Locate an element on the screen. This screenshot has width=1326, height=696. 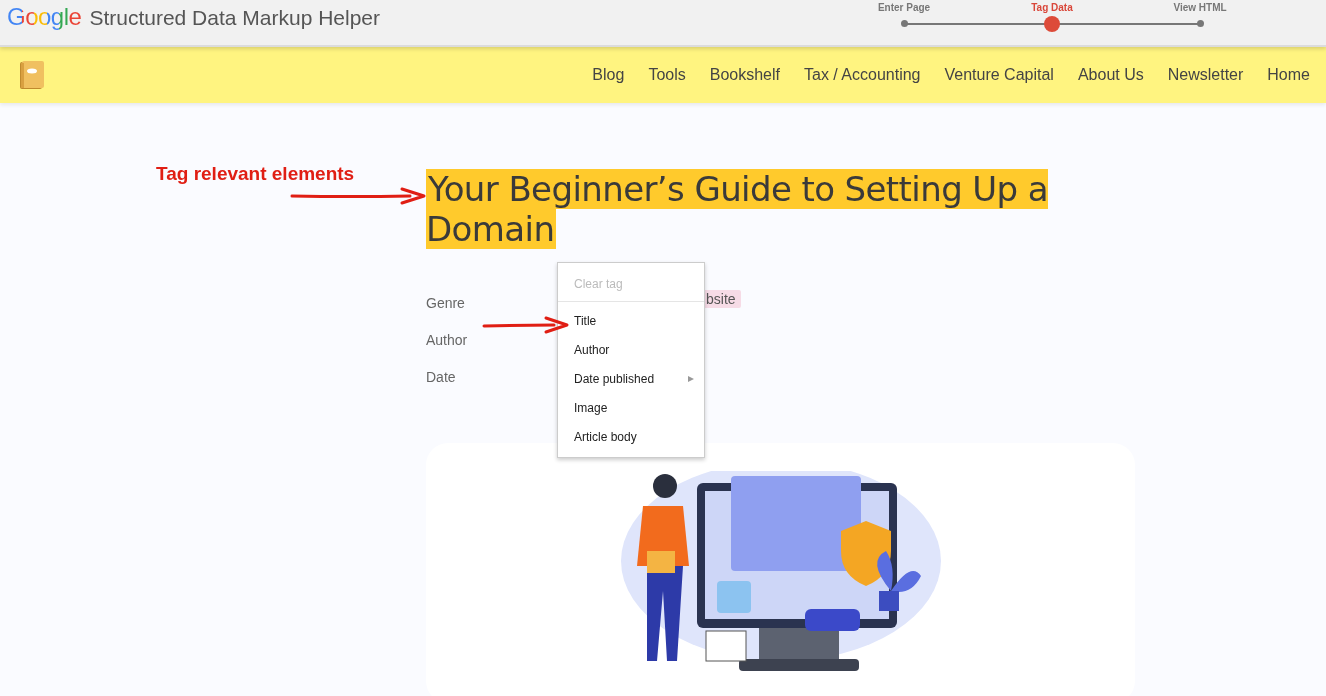
nav-link: Tools is located at coordinates (667, 75).